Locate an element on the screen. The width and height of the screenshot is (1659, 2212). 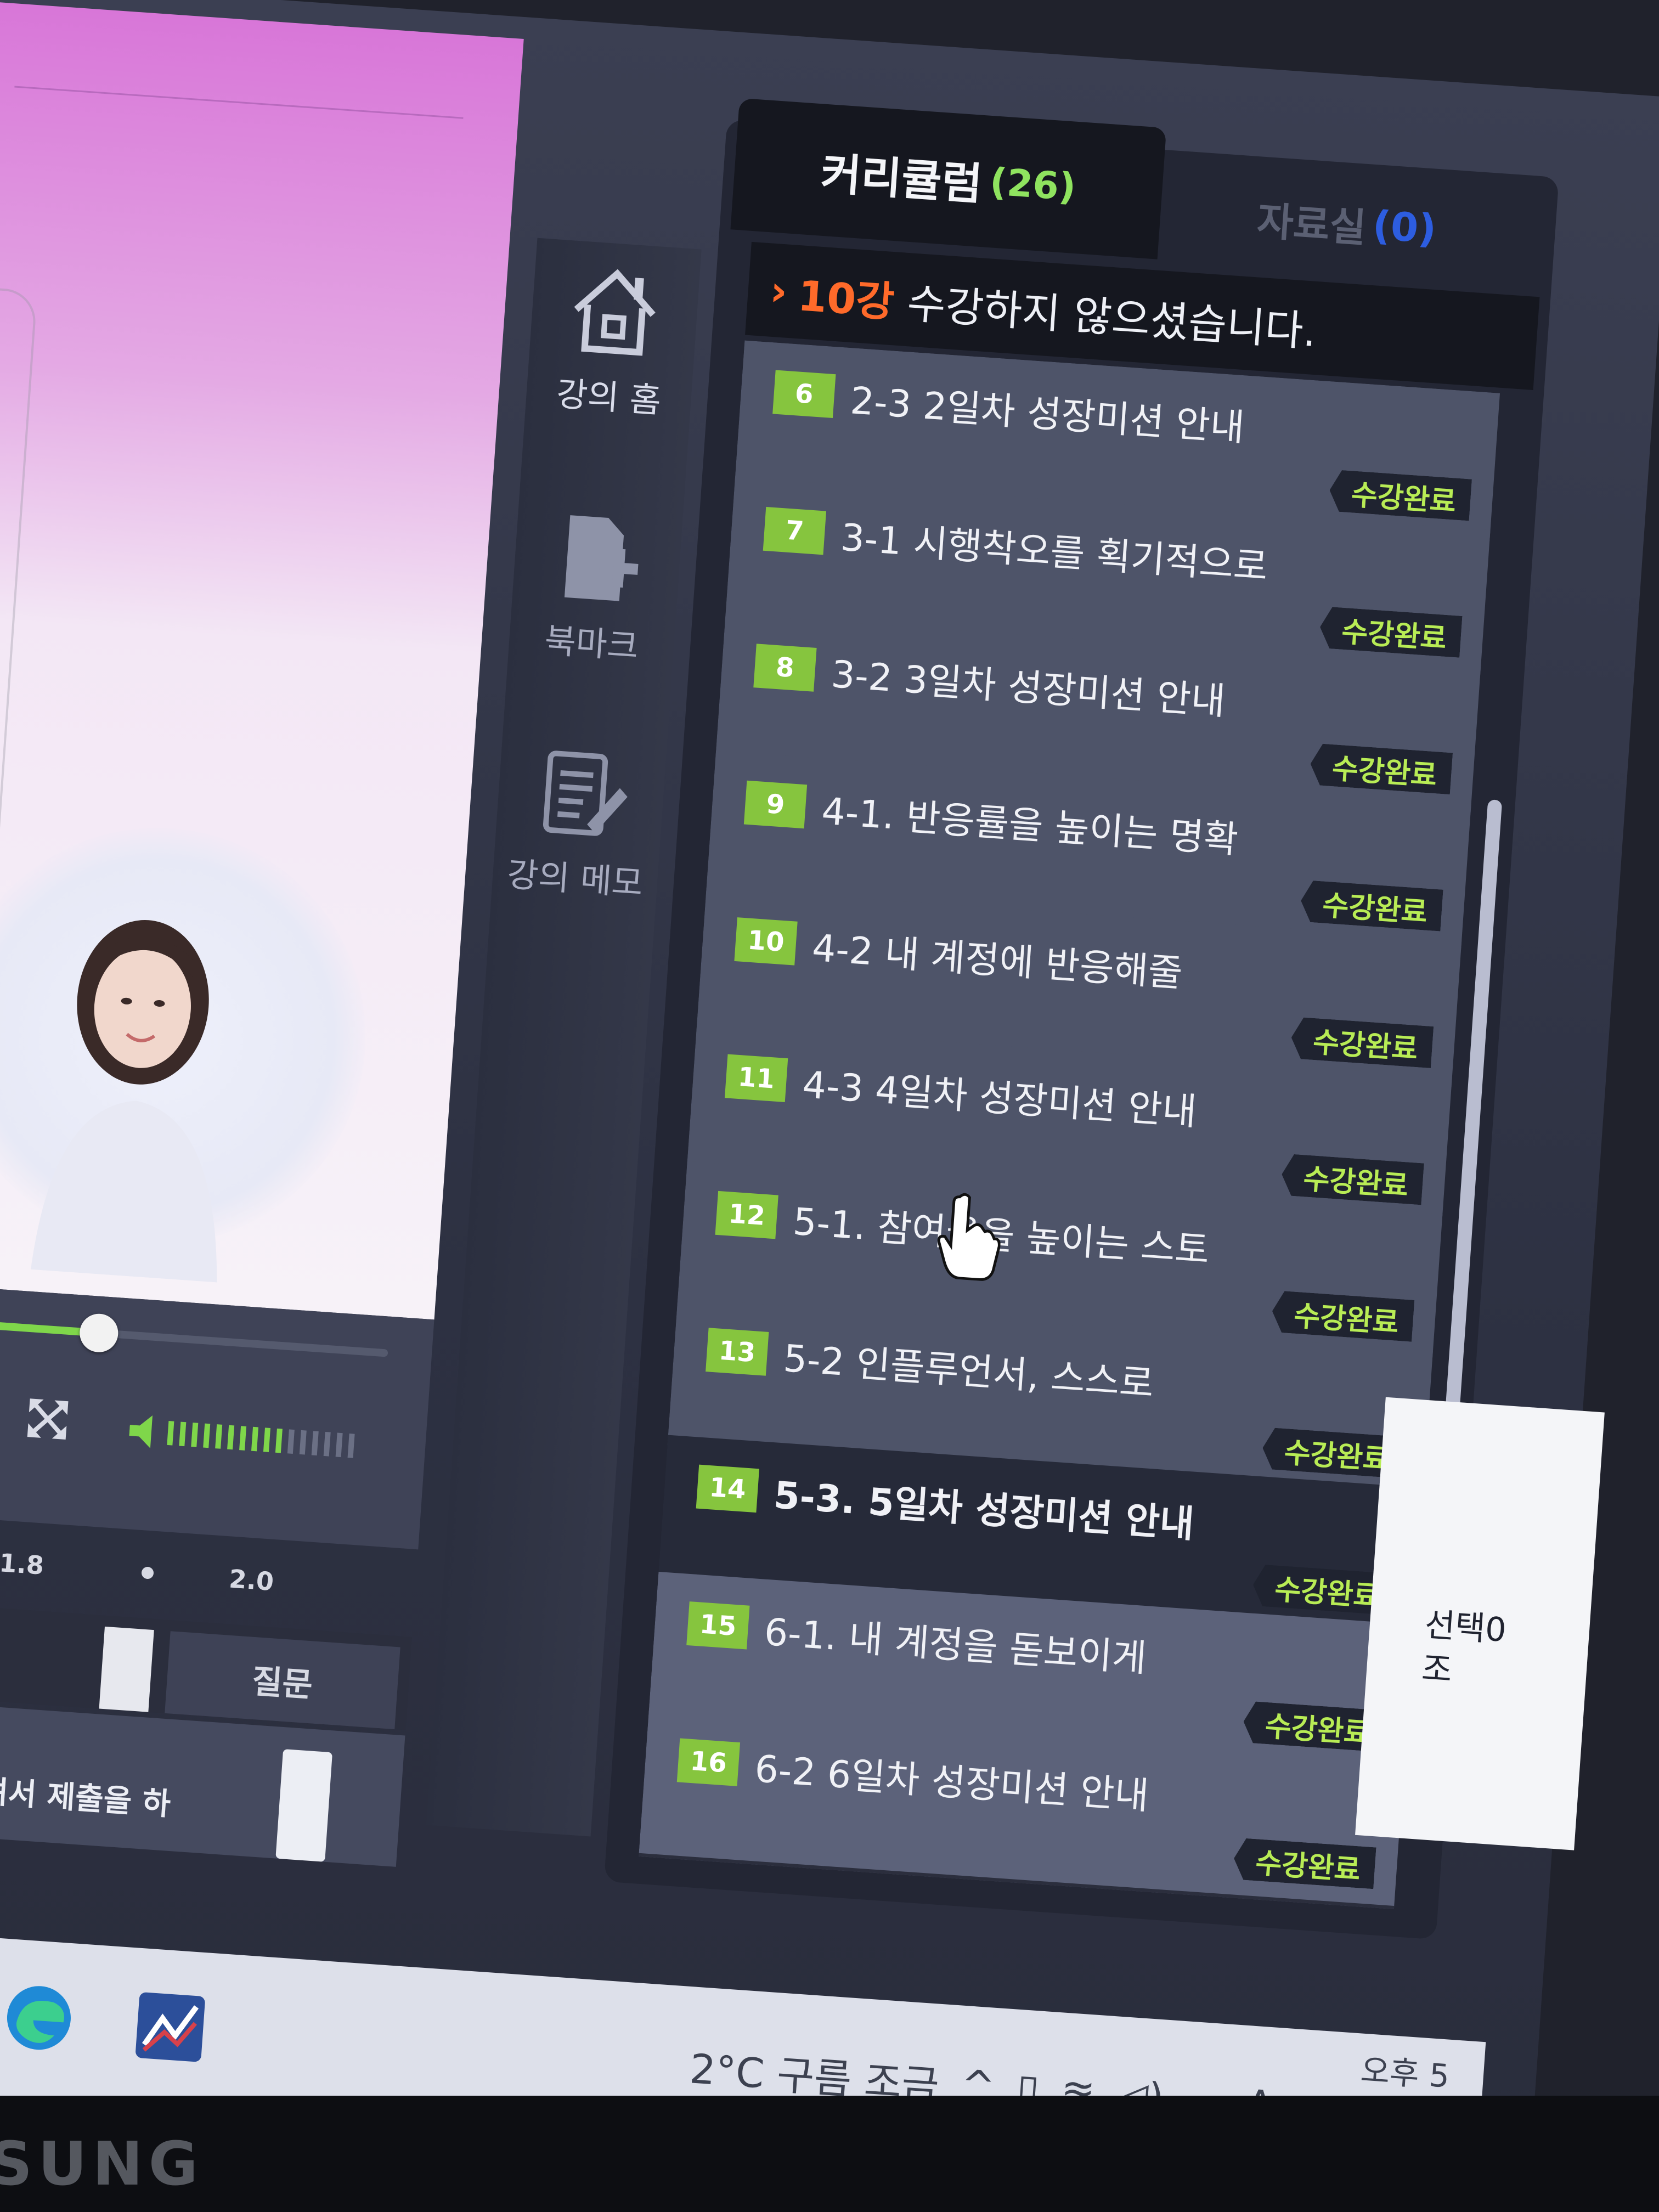
lesson-number-badge: 14 is located at coordinates (727, 1489).